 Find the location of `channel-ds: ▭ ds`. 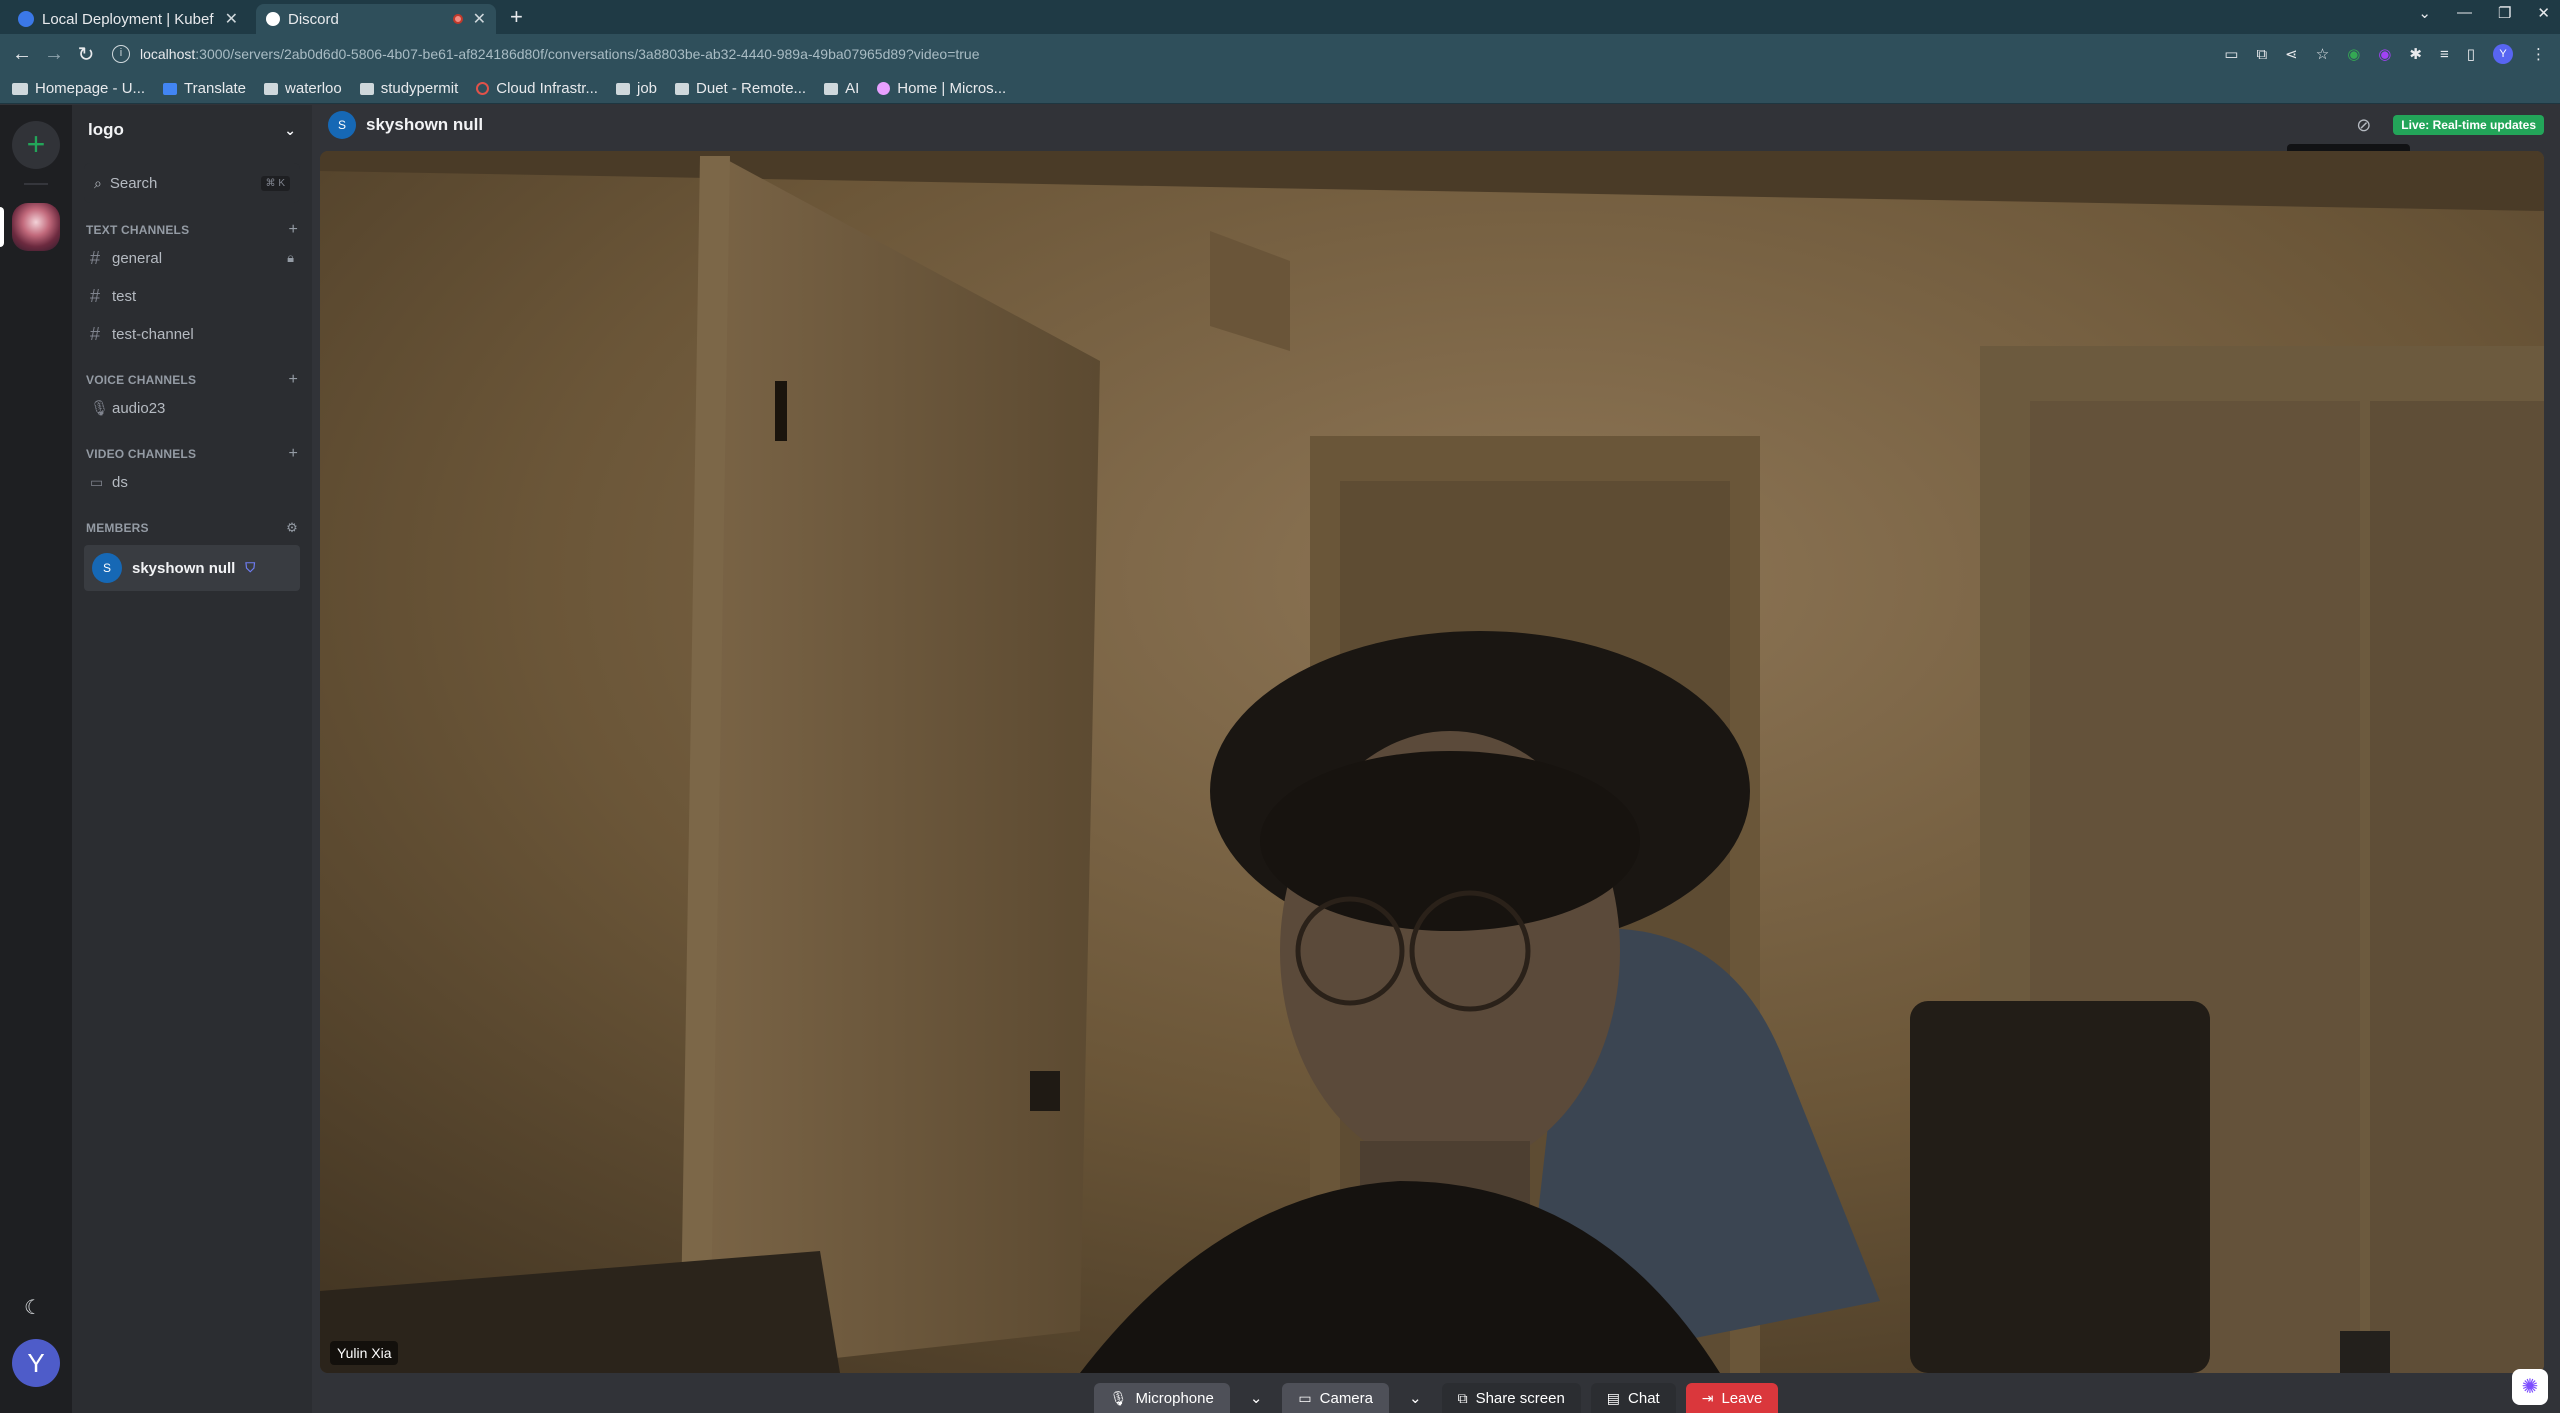

channel-ds: ▭ ds is located at coordinates (192, 482).